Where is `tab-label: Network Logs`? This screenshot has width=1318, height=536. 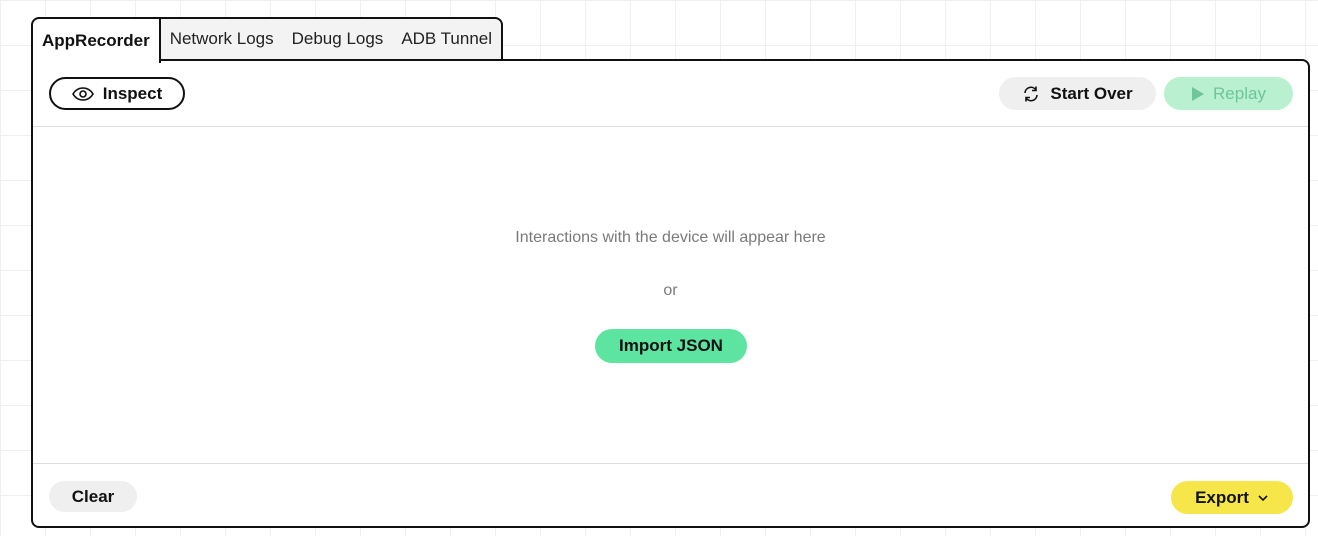 tab-label: Network Logs is located at coordinates (221, 38).